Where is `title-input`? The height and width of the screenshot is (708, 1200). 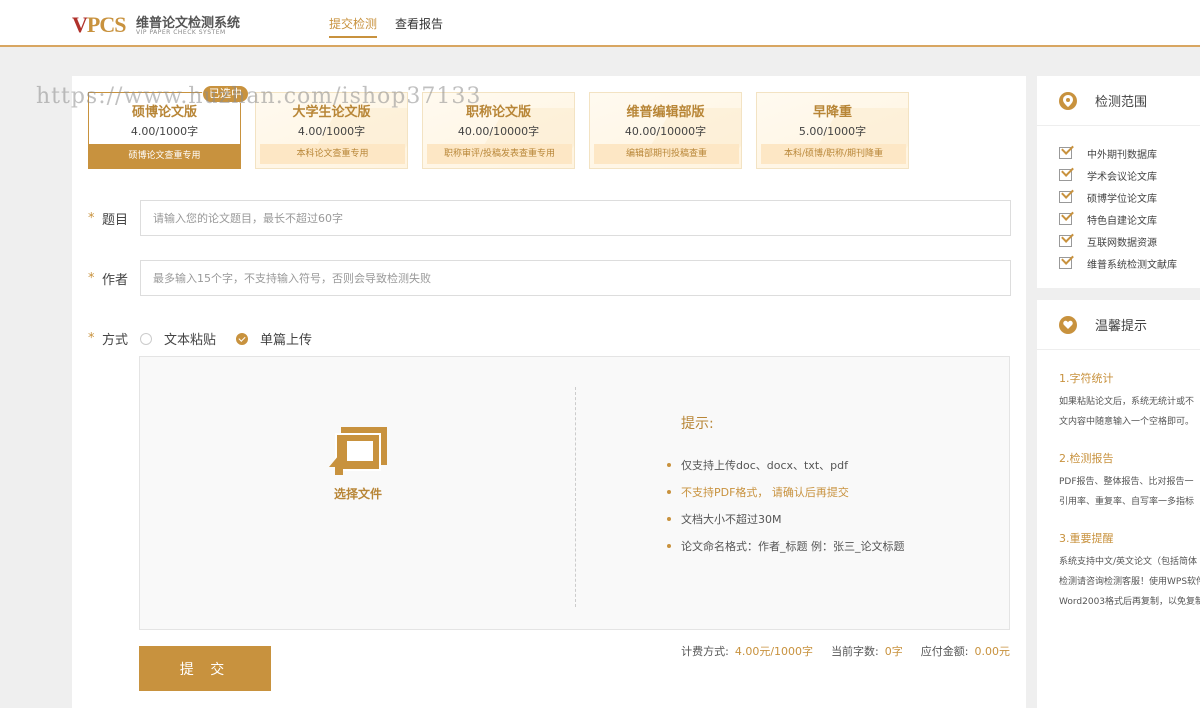
title-input is located at coordinates (575, 218).